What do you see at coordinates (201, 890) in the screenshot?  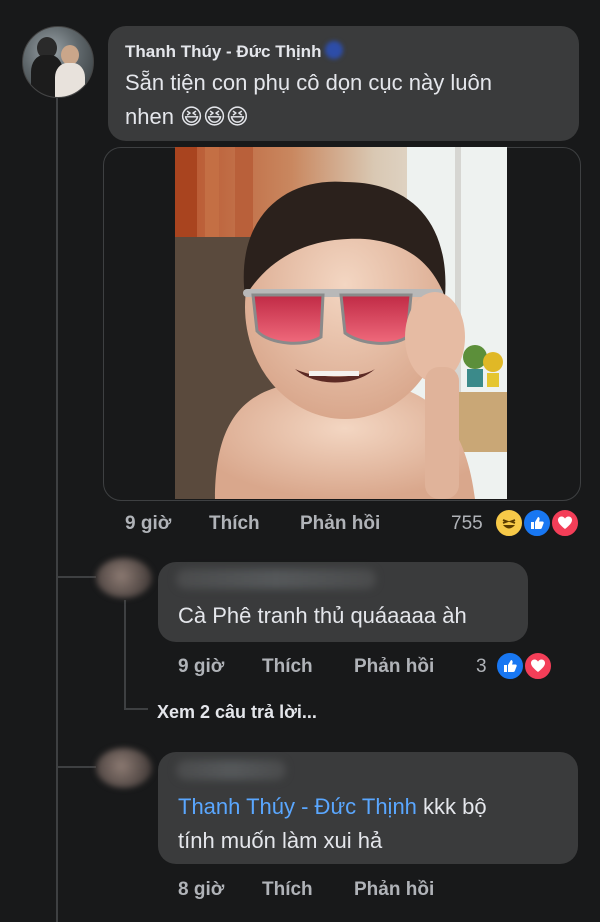 I see `reply-timestamp: 8 giờ` at bounding box center [201, 890].